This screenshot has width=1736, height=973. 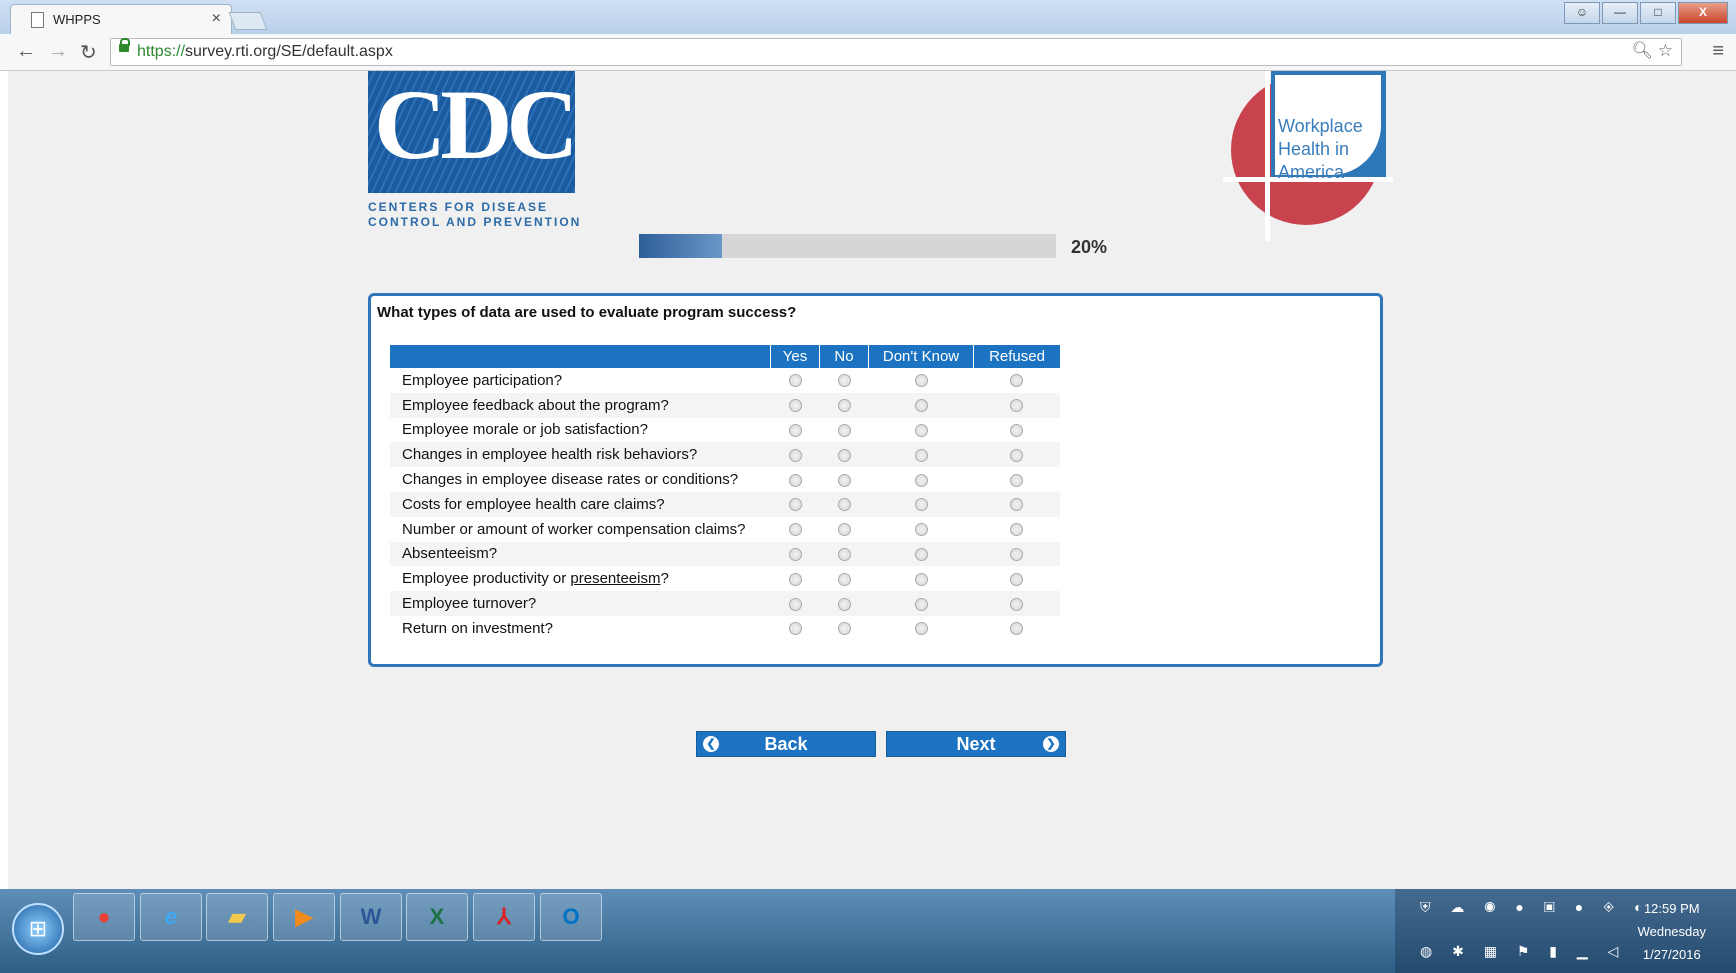 I want to click on outlook-icon: O, so click(x=571, y=917).